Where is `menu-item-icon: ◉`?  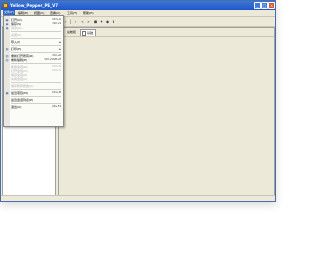
menu-item-icon: ◉ is located at coordinates (7, 28).